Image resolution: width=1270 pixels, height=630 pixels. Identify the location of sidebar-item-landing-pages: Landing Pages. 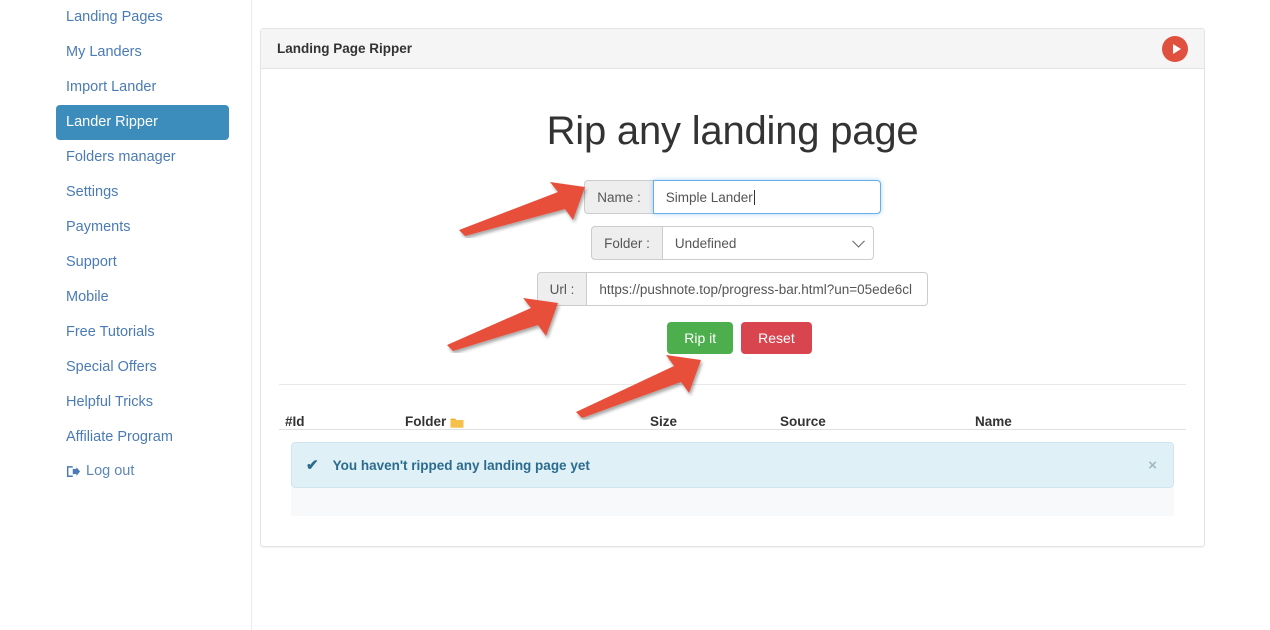
(142, 17).